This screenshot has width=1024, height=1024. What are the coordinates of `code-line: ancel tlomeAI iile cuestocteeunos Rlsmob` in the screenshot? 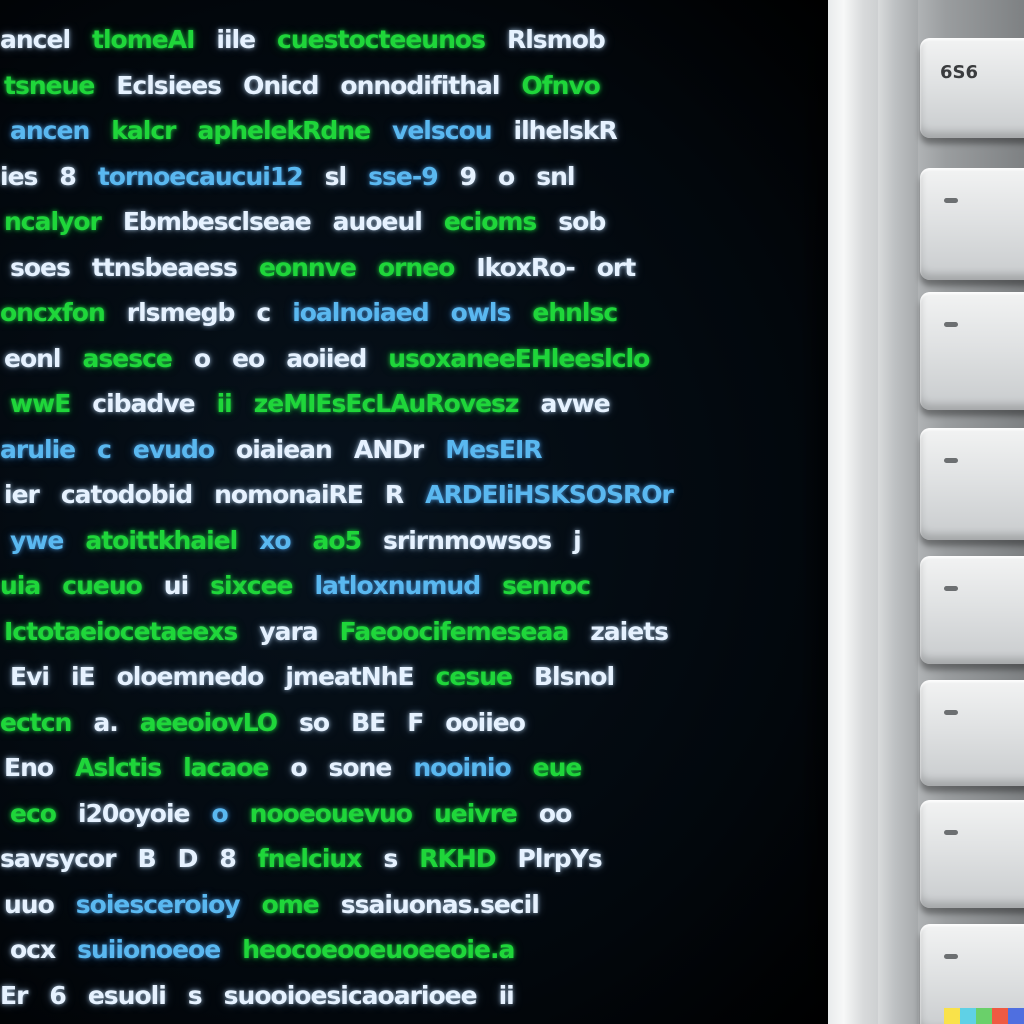 It's located at (414, 40).